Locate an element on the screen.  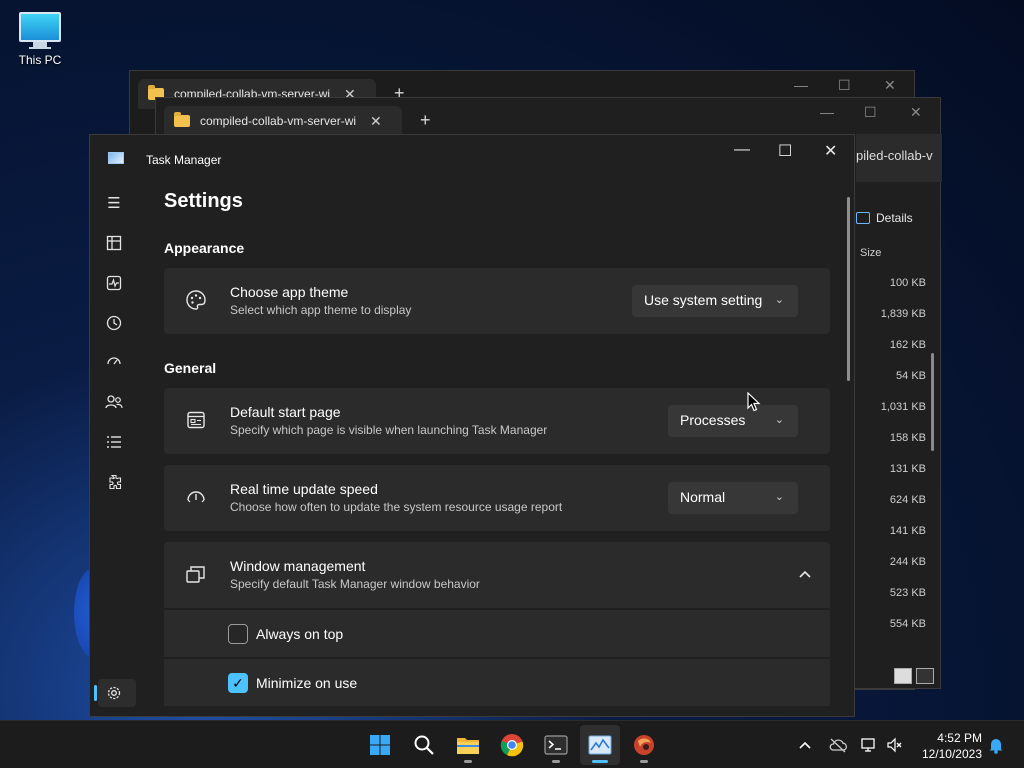
task-manager-icon is located at coordinates (600, 745).